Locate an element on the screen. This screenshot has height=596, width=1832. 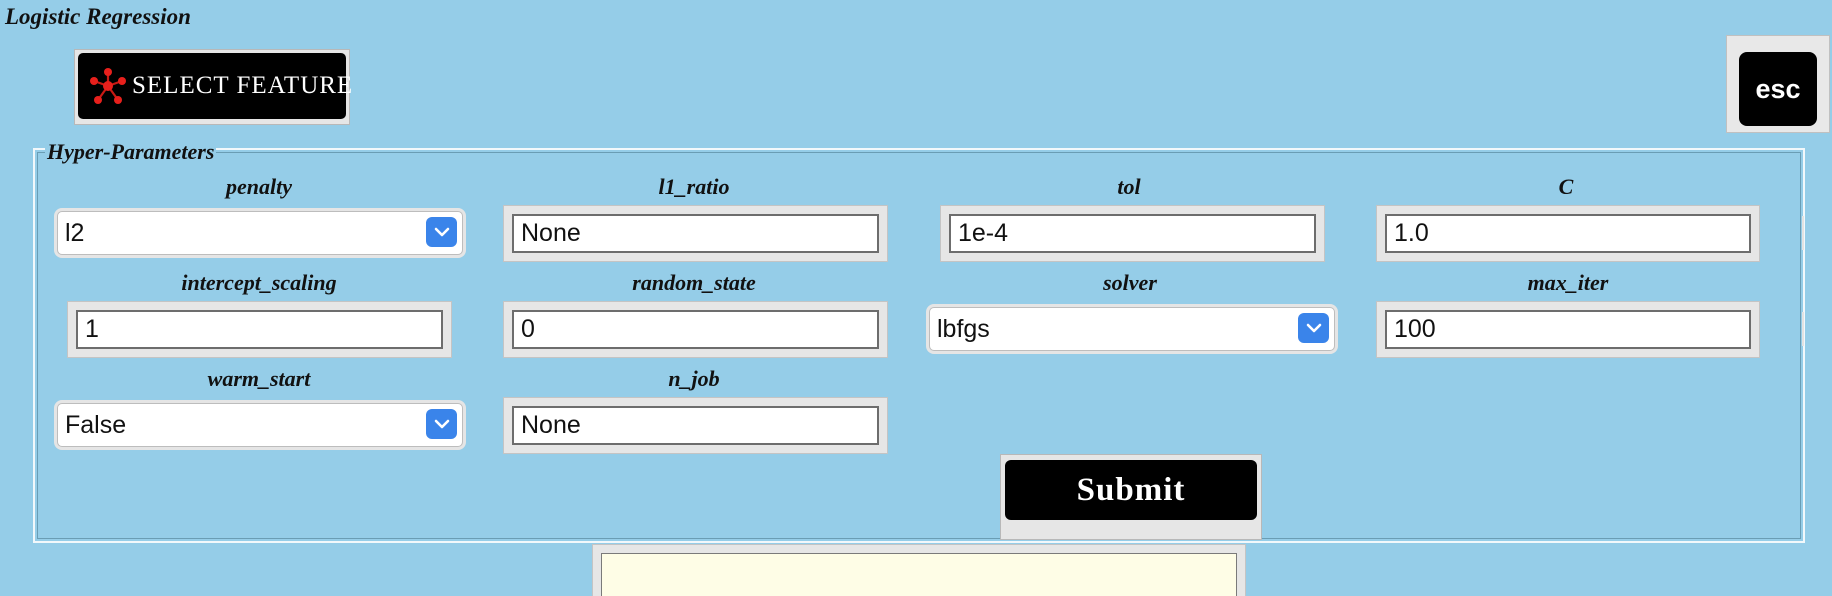
submit-button-frame: Submit is located at coordinates (1131, 497).